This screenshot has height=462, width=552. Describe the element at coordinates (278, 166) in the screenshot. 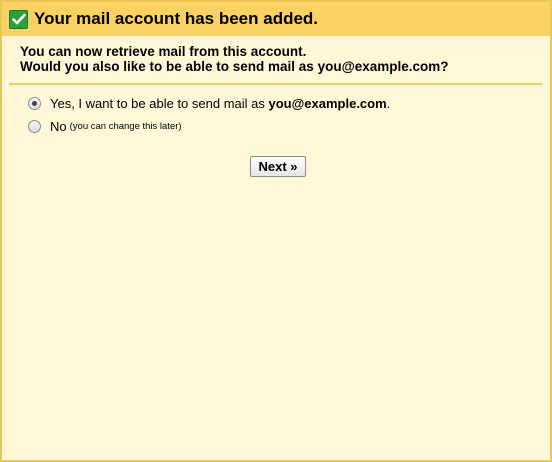

I see `next-button: Next »` at that location.